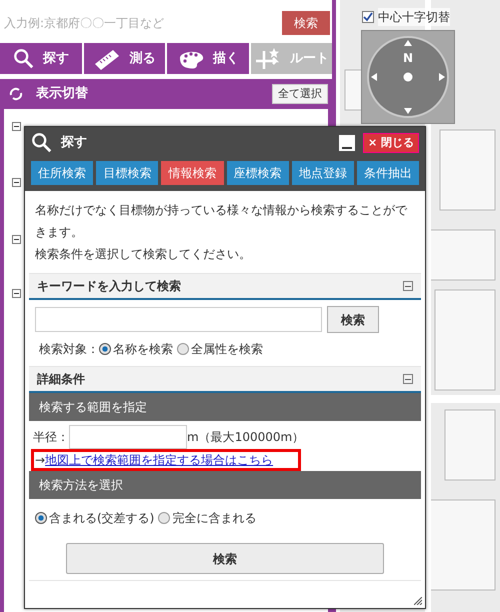 The width and height of the screenshot is (500, 612). Describe the element at coordinates (159, 460) in the screenshot. I see `map-range-link: 地図上で検索範囲を指定する場合はこちら` at that location.